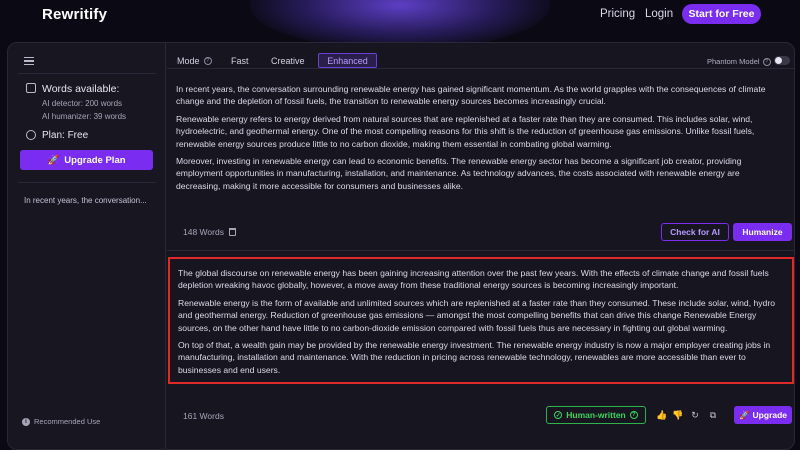  I want to click on trash-icon, so click(232, 232).